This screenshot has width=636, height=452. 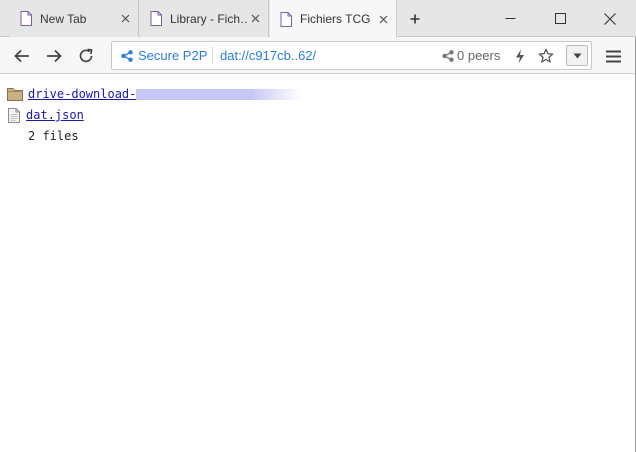 I want to click on redacted-text, so click(x=219, y=94).